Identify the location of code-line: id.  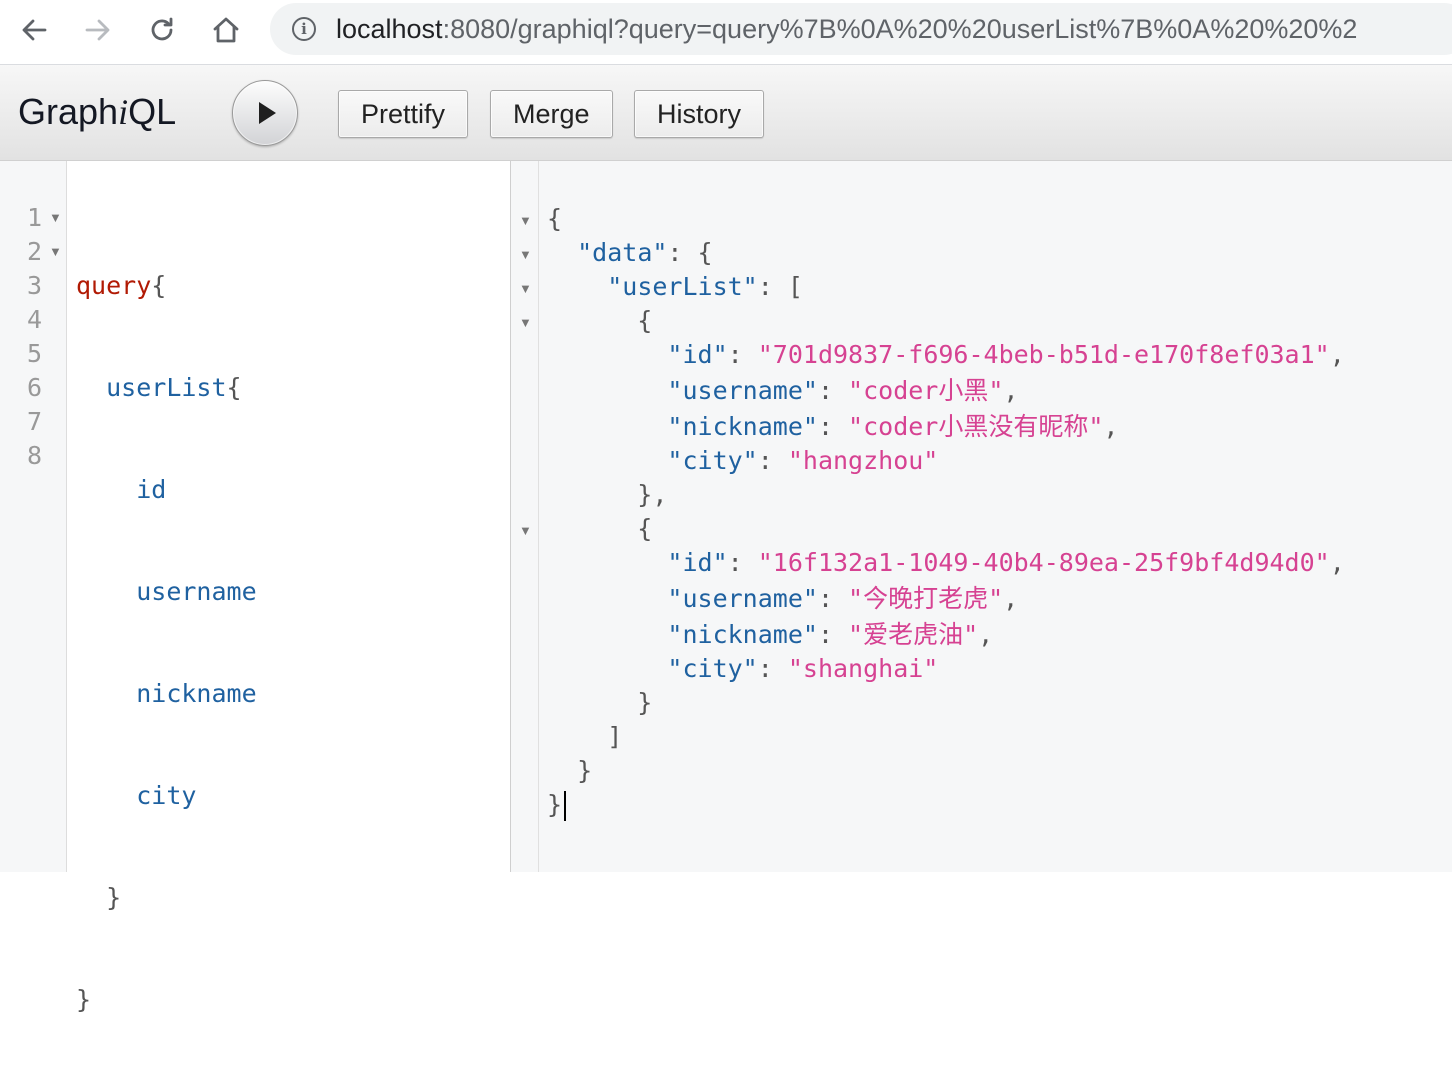
(166, 490).